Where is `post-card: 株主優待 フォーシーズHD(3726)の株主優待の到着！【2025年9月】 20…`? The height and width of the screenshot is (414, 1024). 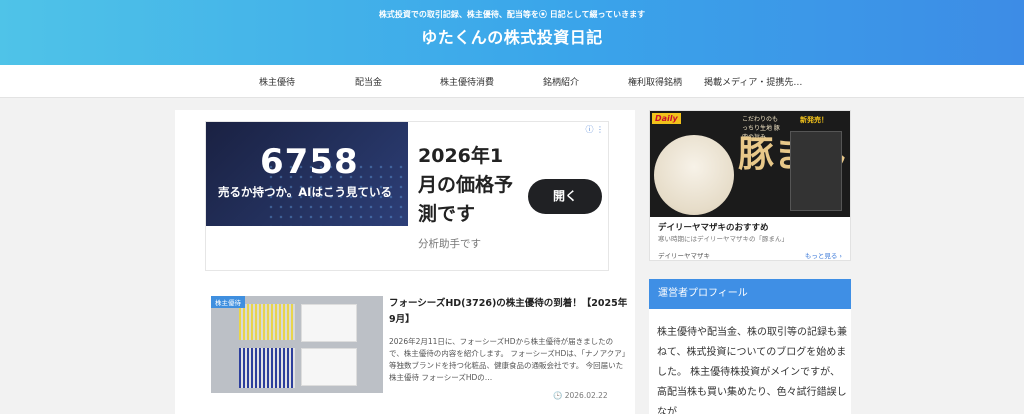
post-card: 株主優待 フォーシーズHD(3726)の株主優待の到着！【2025年9月】 20… is located at coordinates (421, 355).